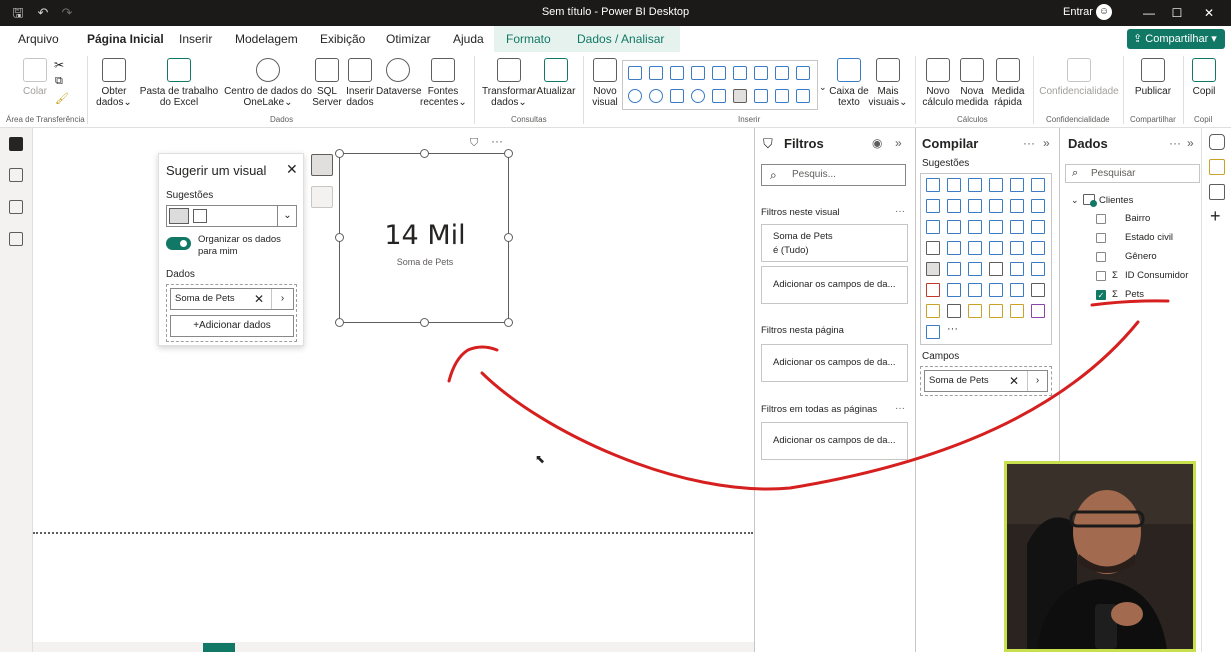 The image size is (1231, 652). I want to click on format-painter-icon: 🖌, so click(62, 98).